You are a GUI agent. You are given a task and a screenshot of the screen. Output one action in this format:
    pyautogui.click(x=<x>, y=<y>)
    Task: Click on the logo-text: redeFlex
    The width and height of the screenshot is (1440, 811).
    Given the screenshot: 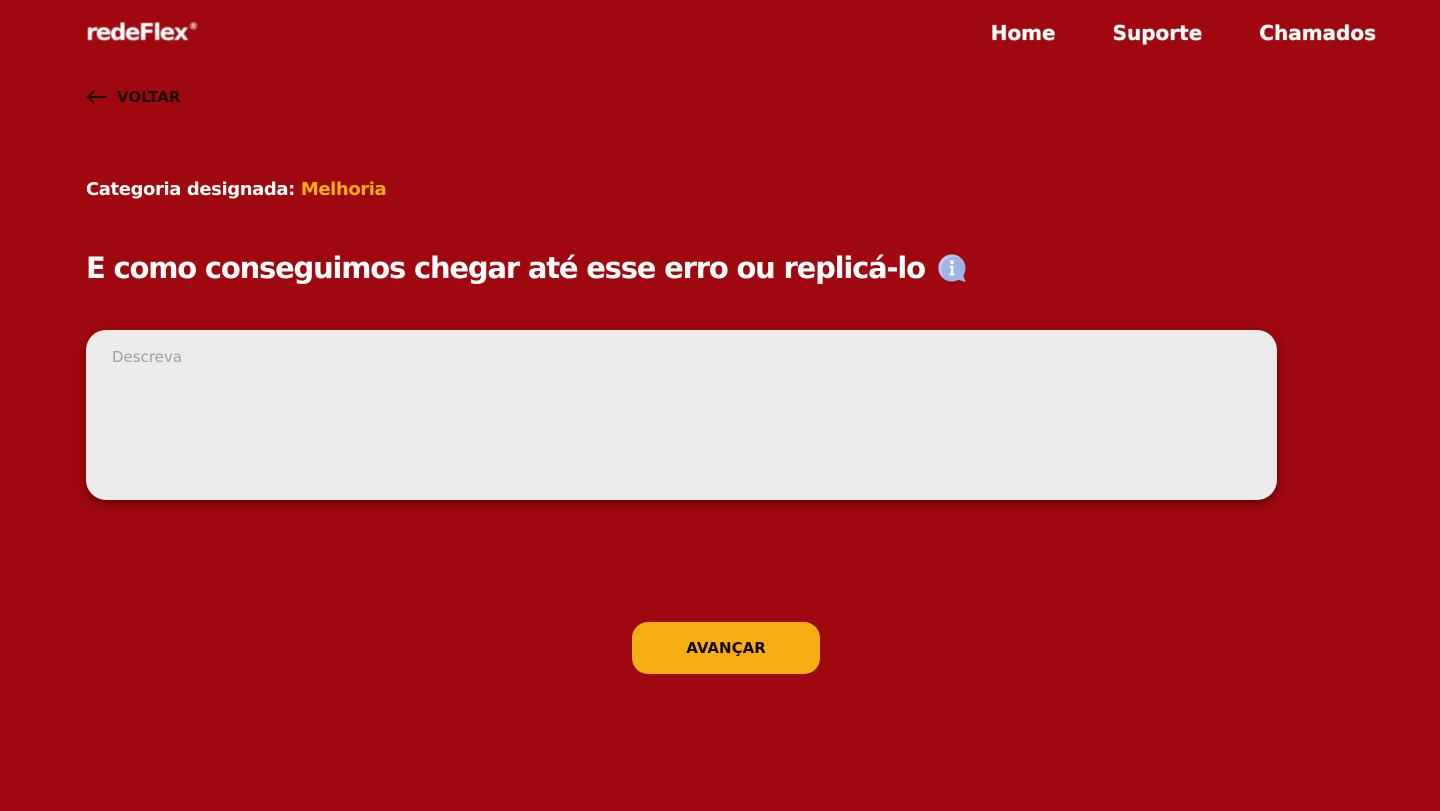 What is the action you would take?
    pyautogui.click(x=137, y=33)
    